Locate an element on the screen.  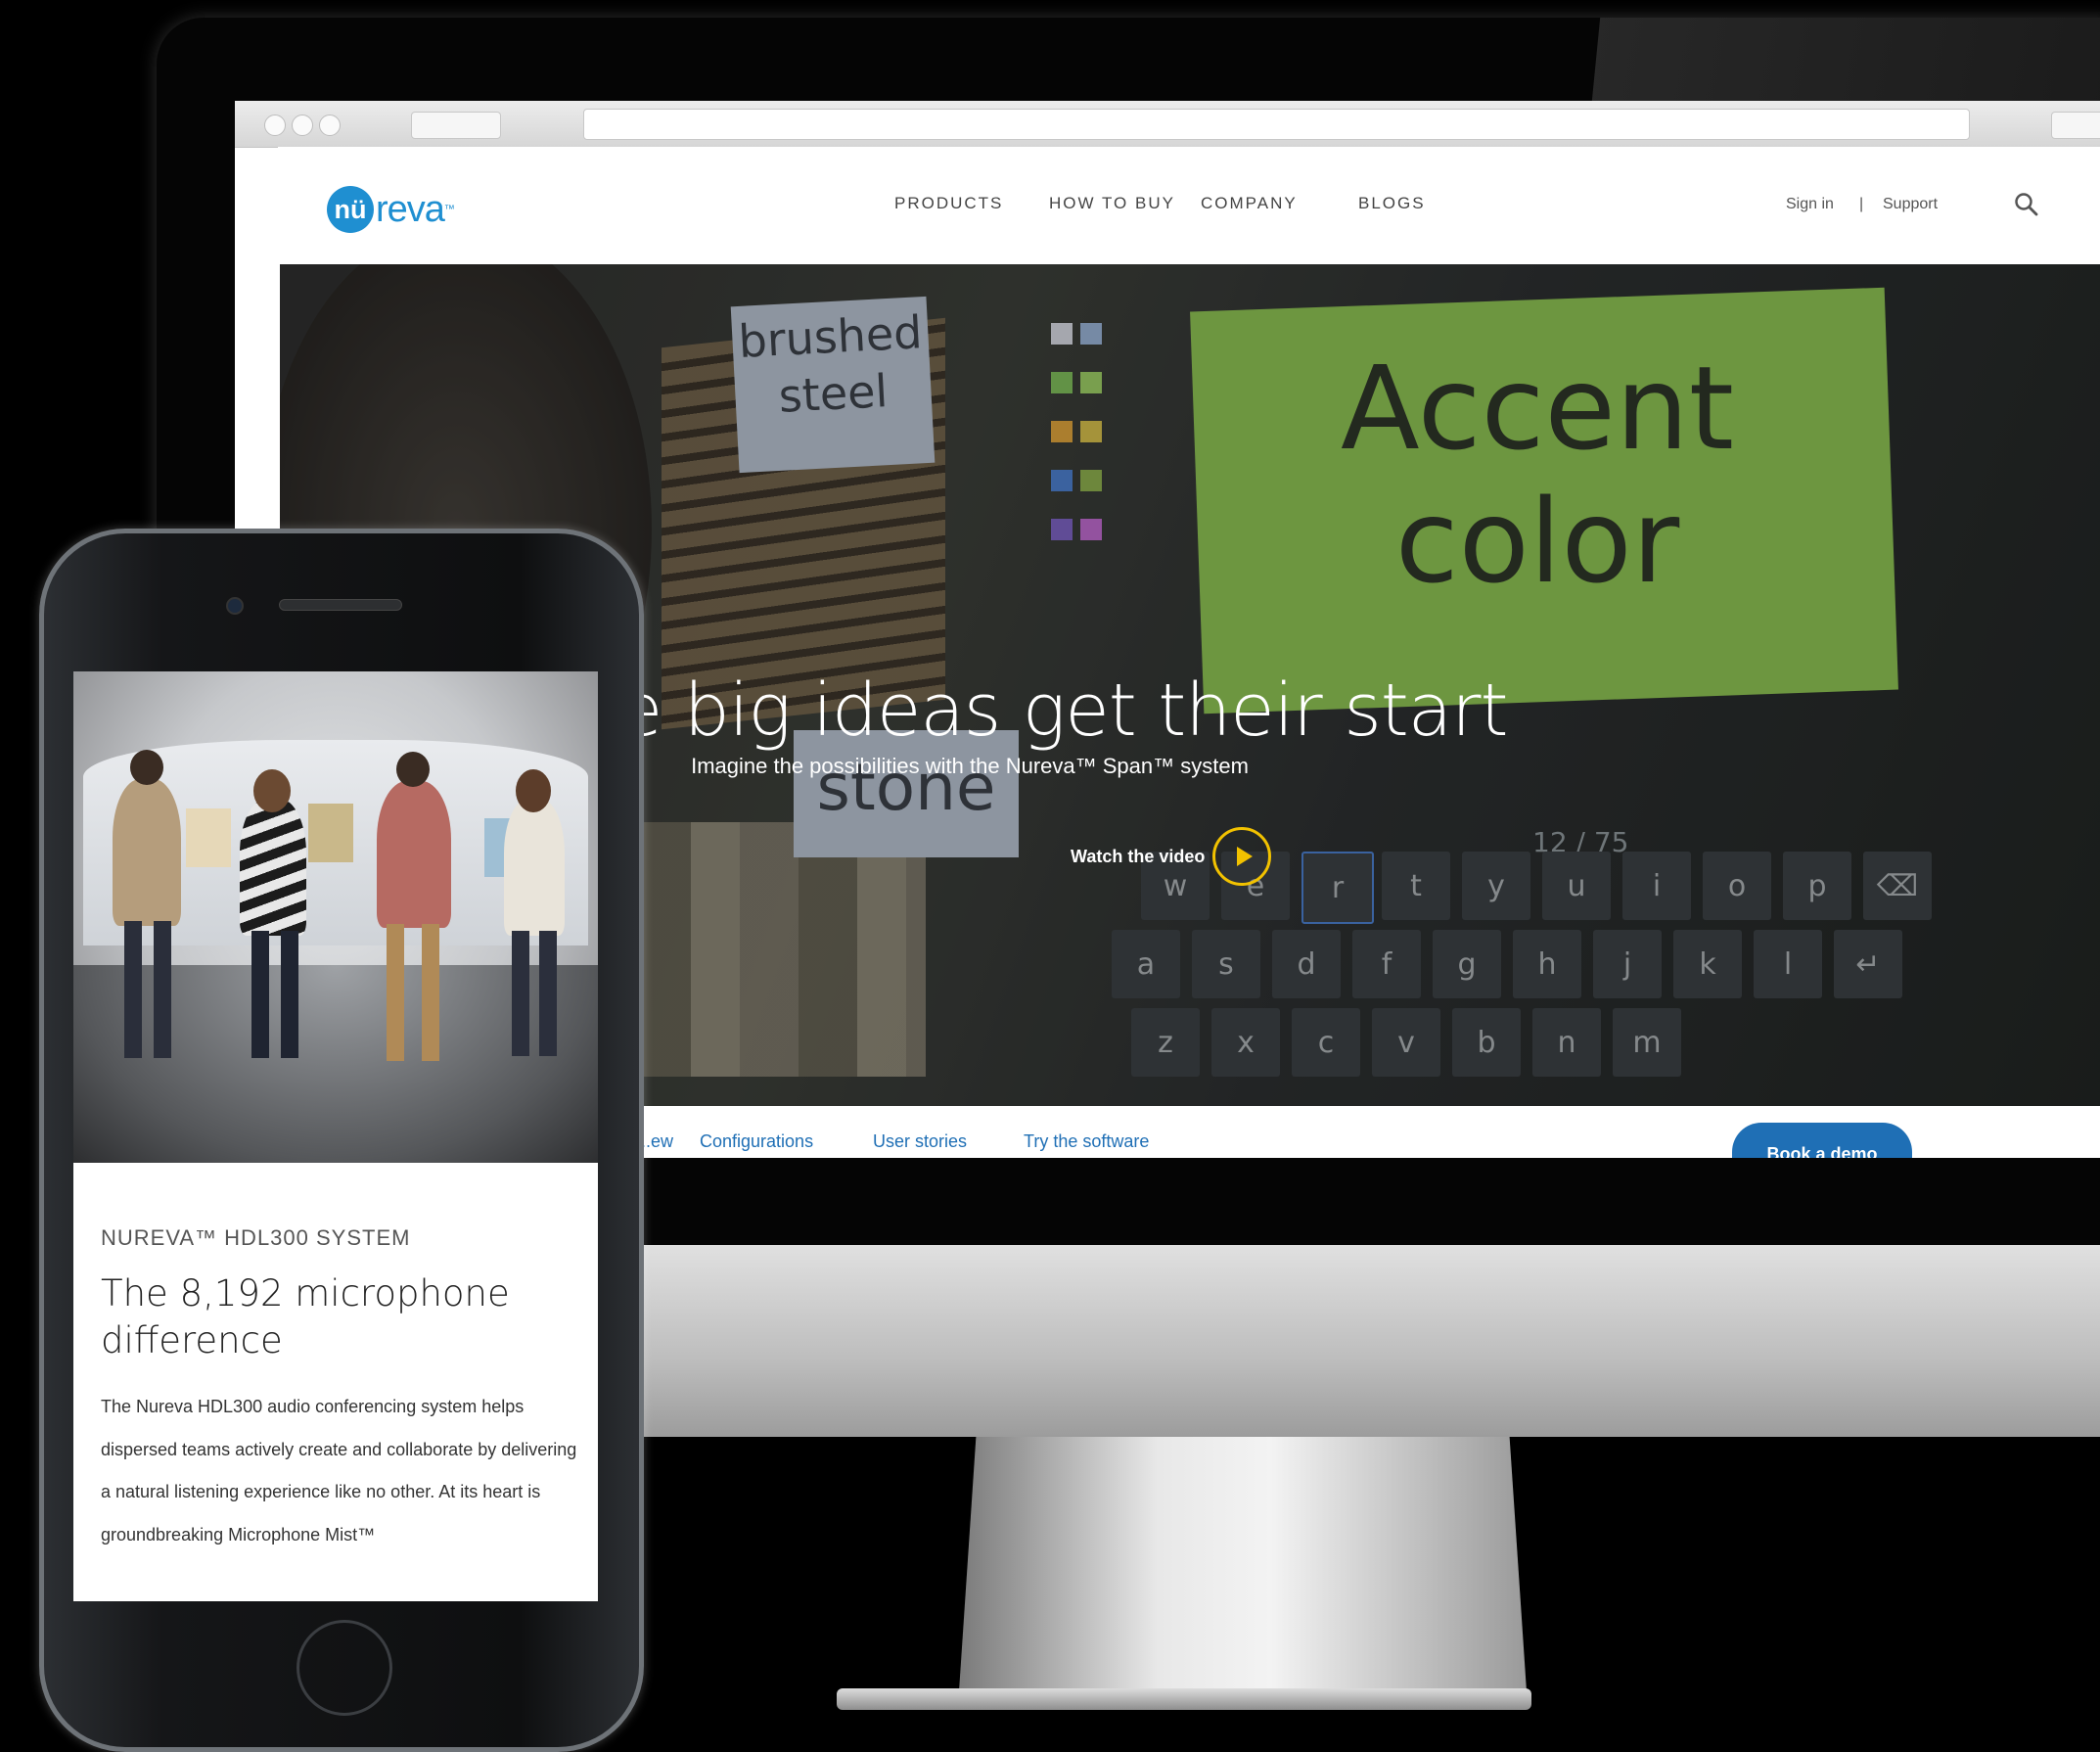
logo-badge: nü is located at coordinates (350, 209).